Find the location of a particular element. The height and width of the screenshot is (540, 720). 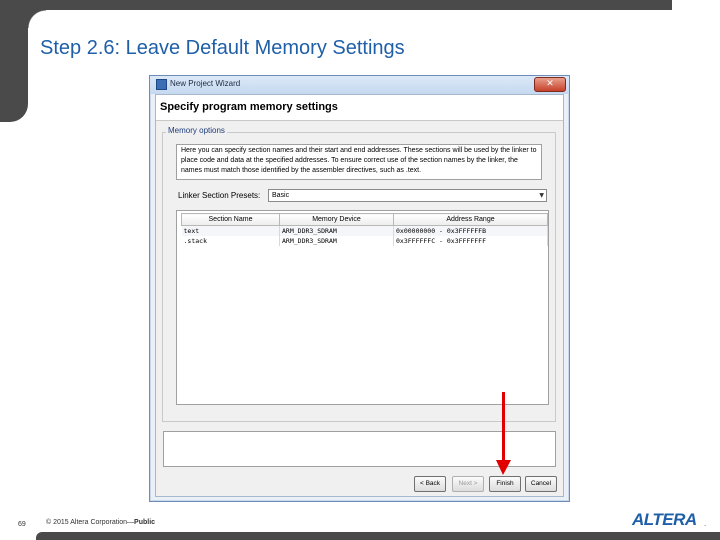

copyright-text: © 2015 Altera Corporation— is located at coordinates (90, 522).